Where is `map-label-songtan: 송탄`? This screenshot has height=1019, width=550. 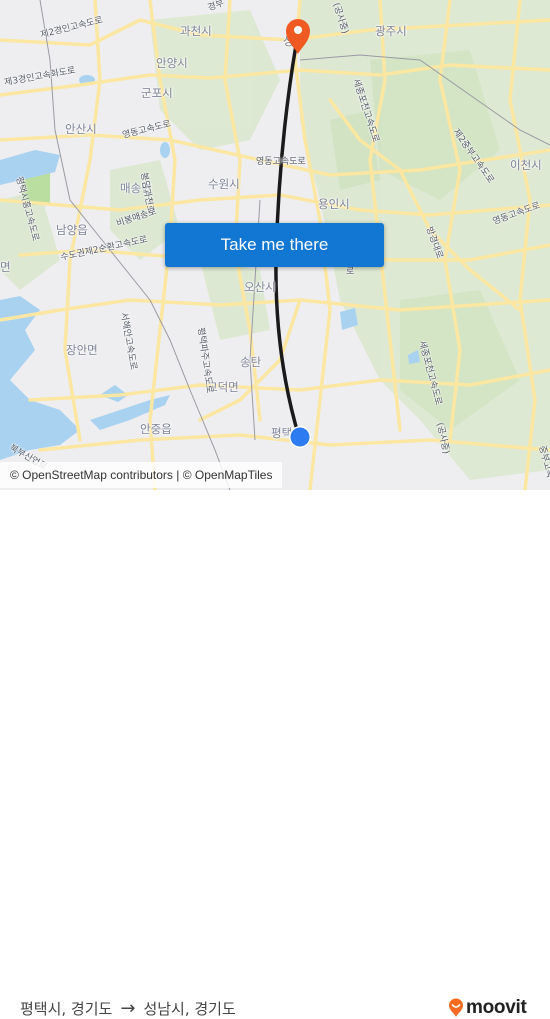 map-label-songtan: 송탄 is located at coordinates (251, 362).